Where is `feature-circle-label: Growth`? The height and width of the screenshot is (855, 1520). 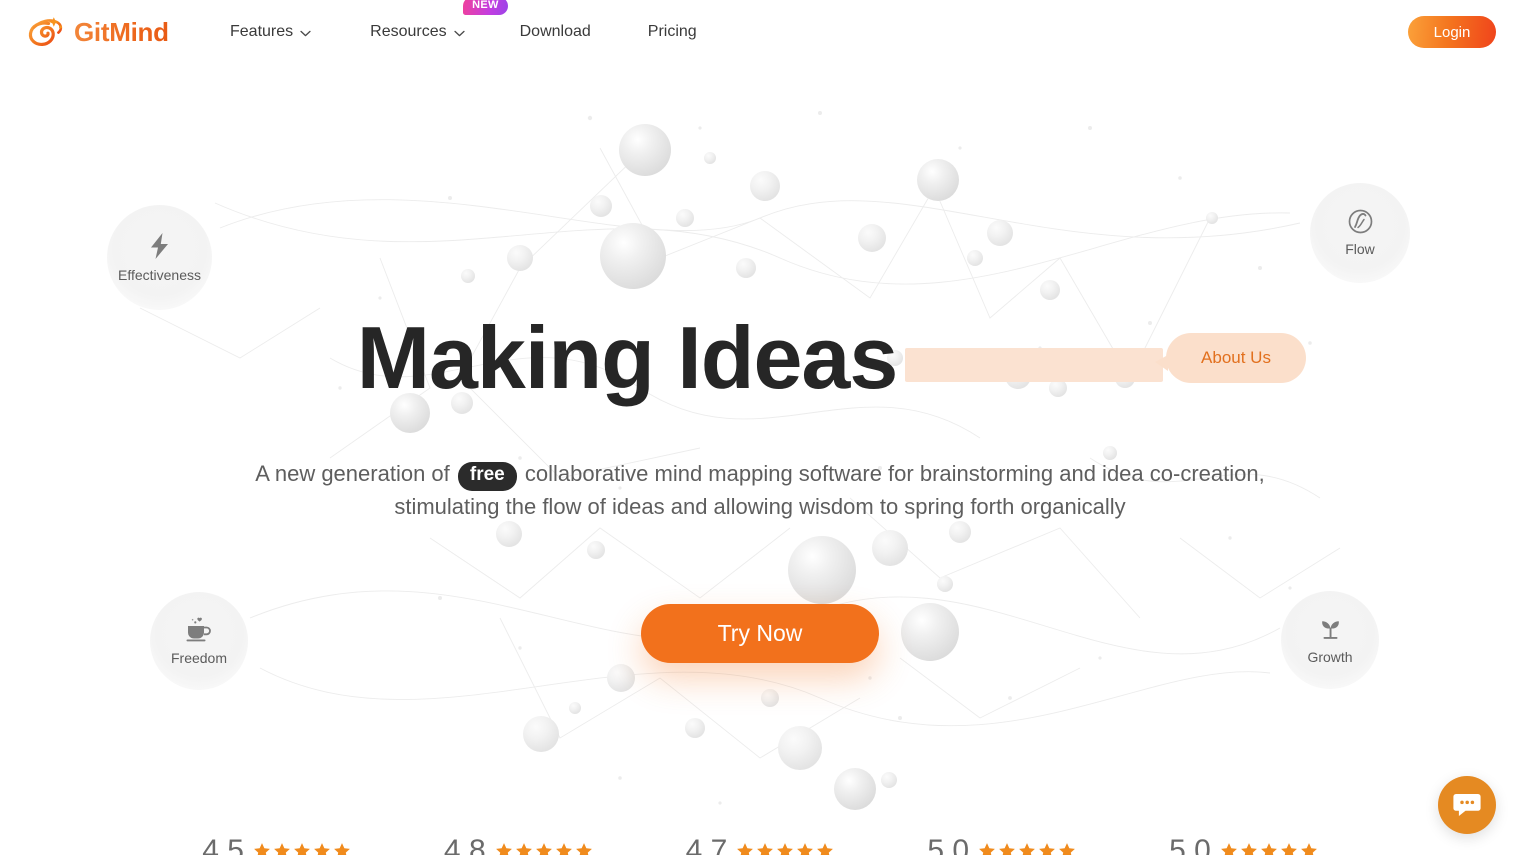
feature-circle-label: Growth is located at coordinates (1330, 656).